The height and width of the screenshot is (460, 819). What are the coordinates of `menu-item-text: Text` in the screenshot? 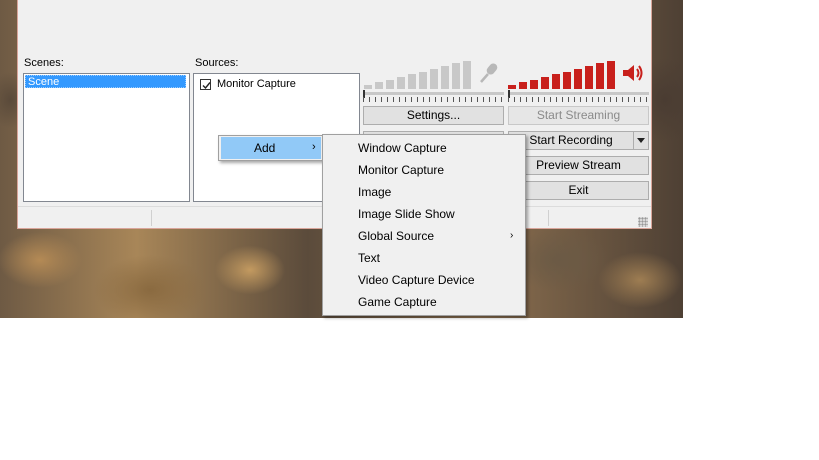 It's located at (424, 258).